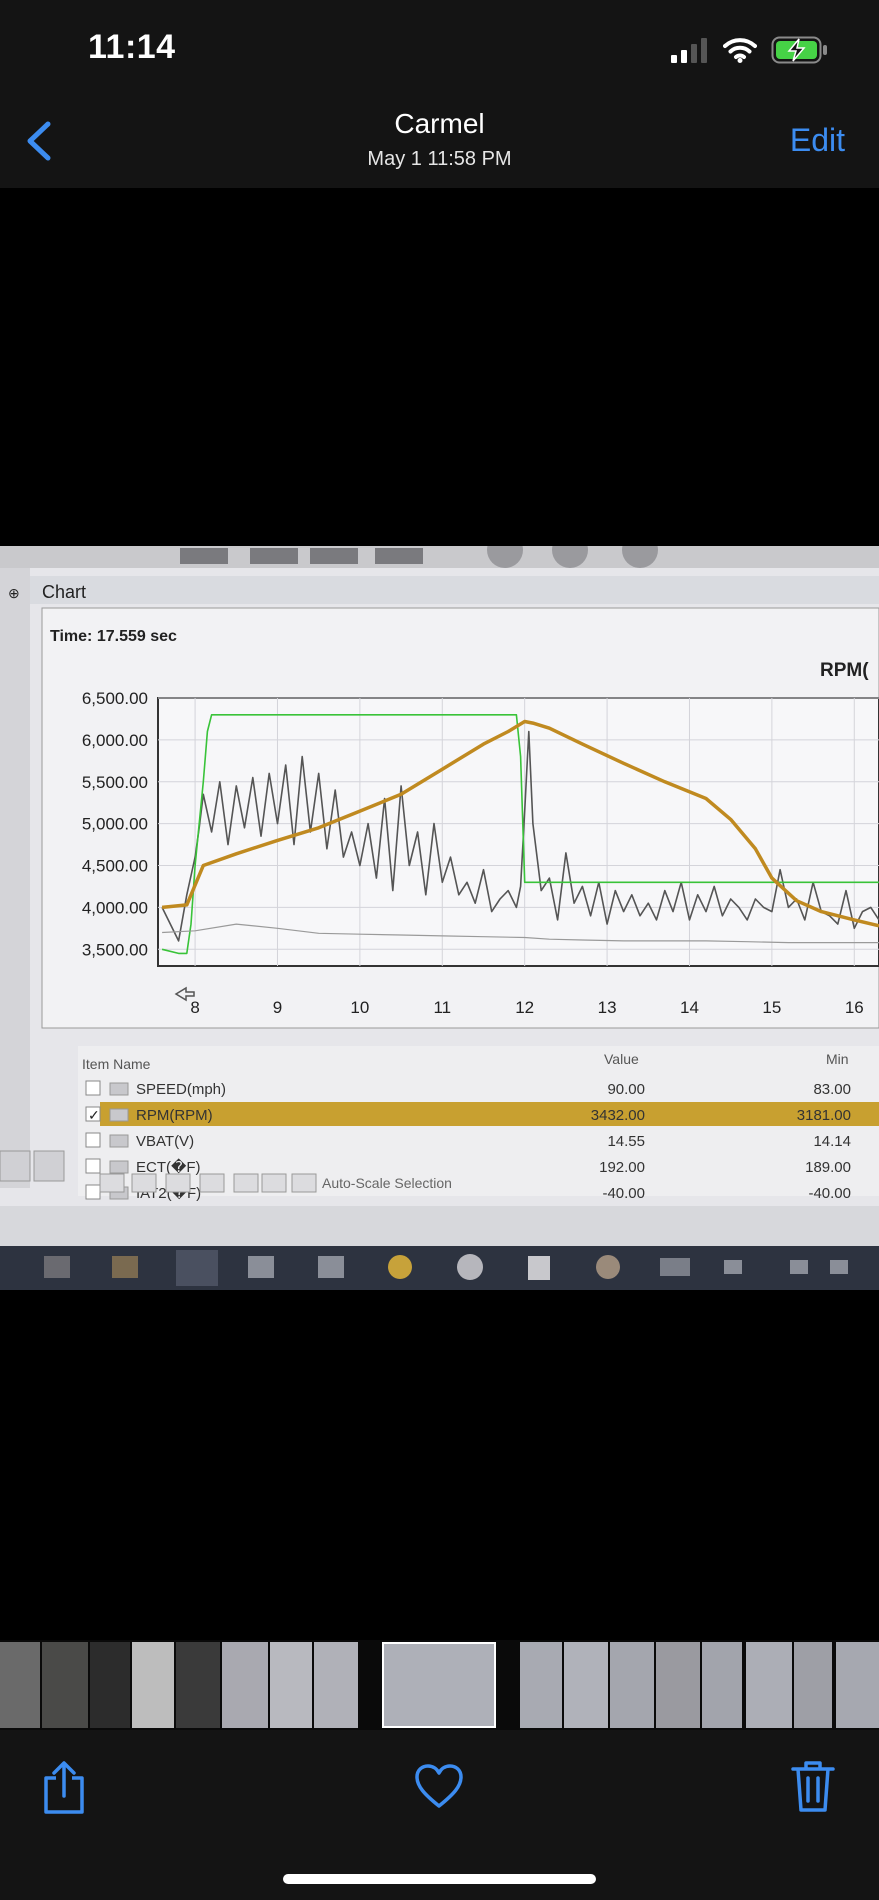  I want to click on store-icon, so click(125, 1267).